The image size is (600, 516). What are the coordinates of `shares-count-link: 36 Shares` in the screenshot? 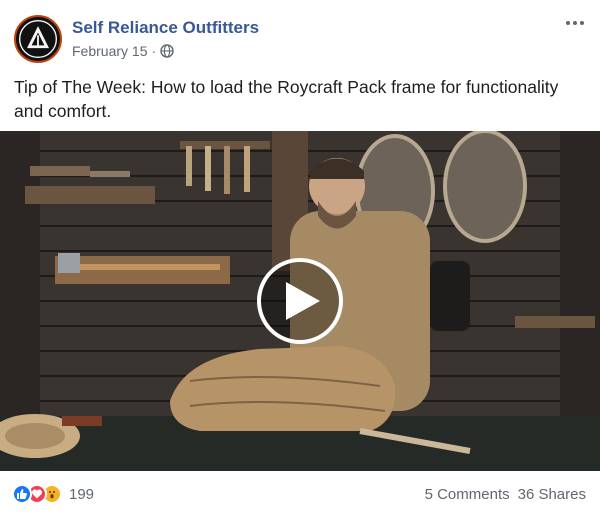 It's located at (552, 494).